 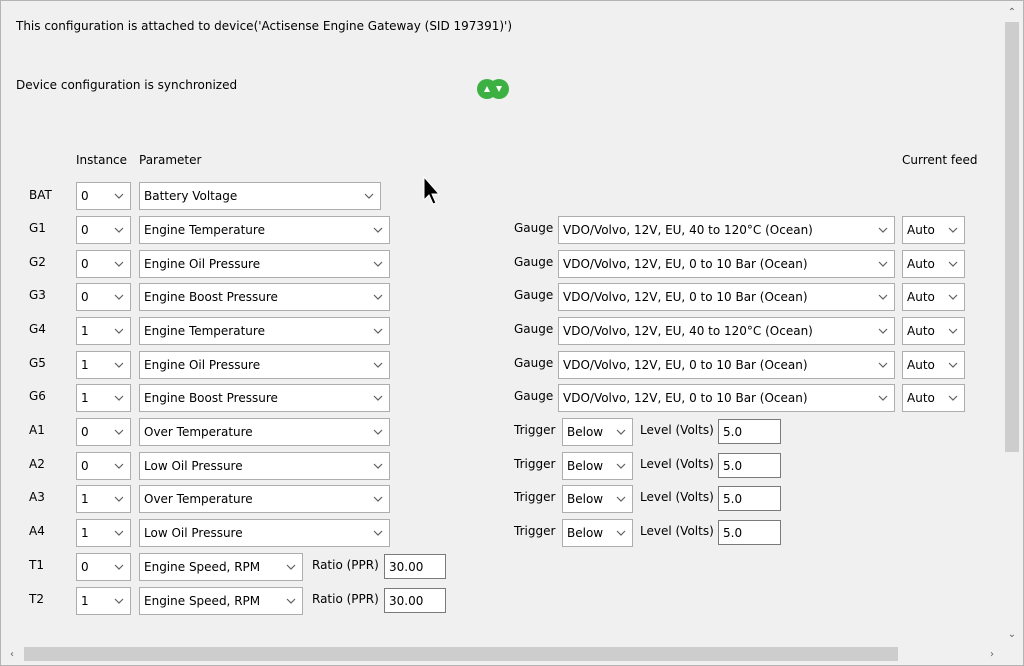 What do you see at coordinates (102, 160) in the screenshot?
I see `instance-column-header: Instance` at bounding box center [102, 160].